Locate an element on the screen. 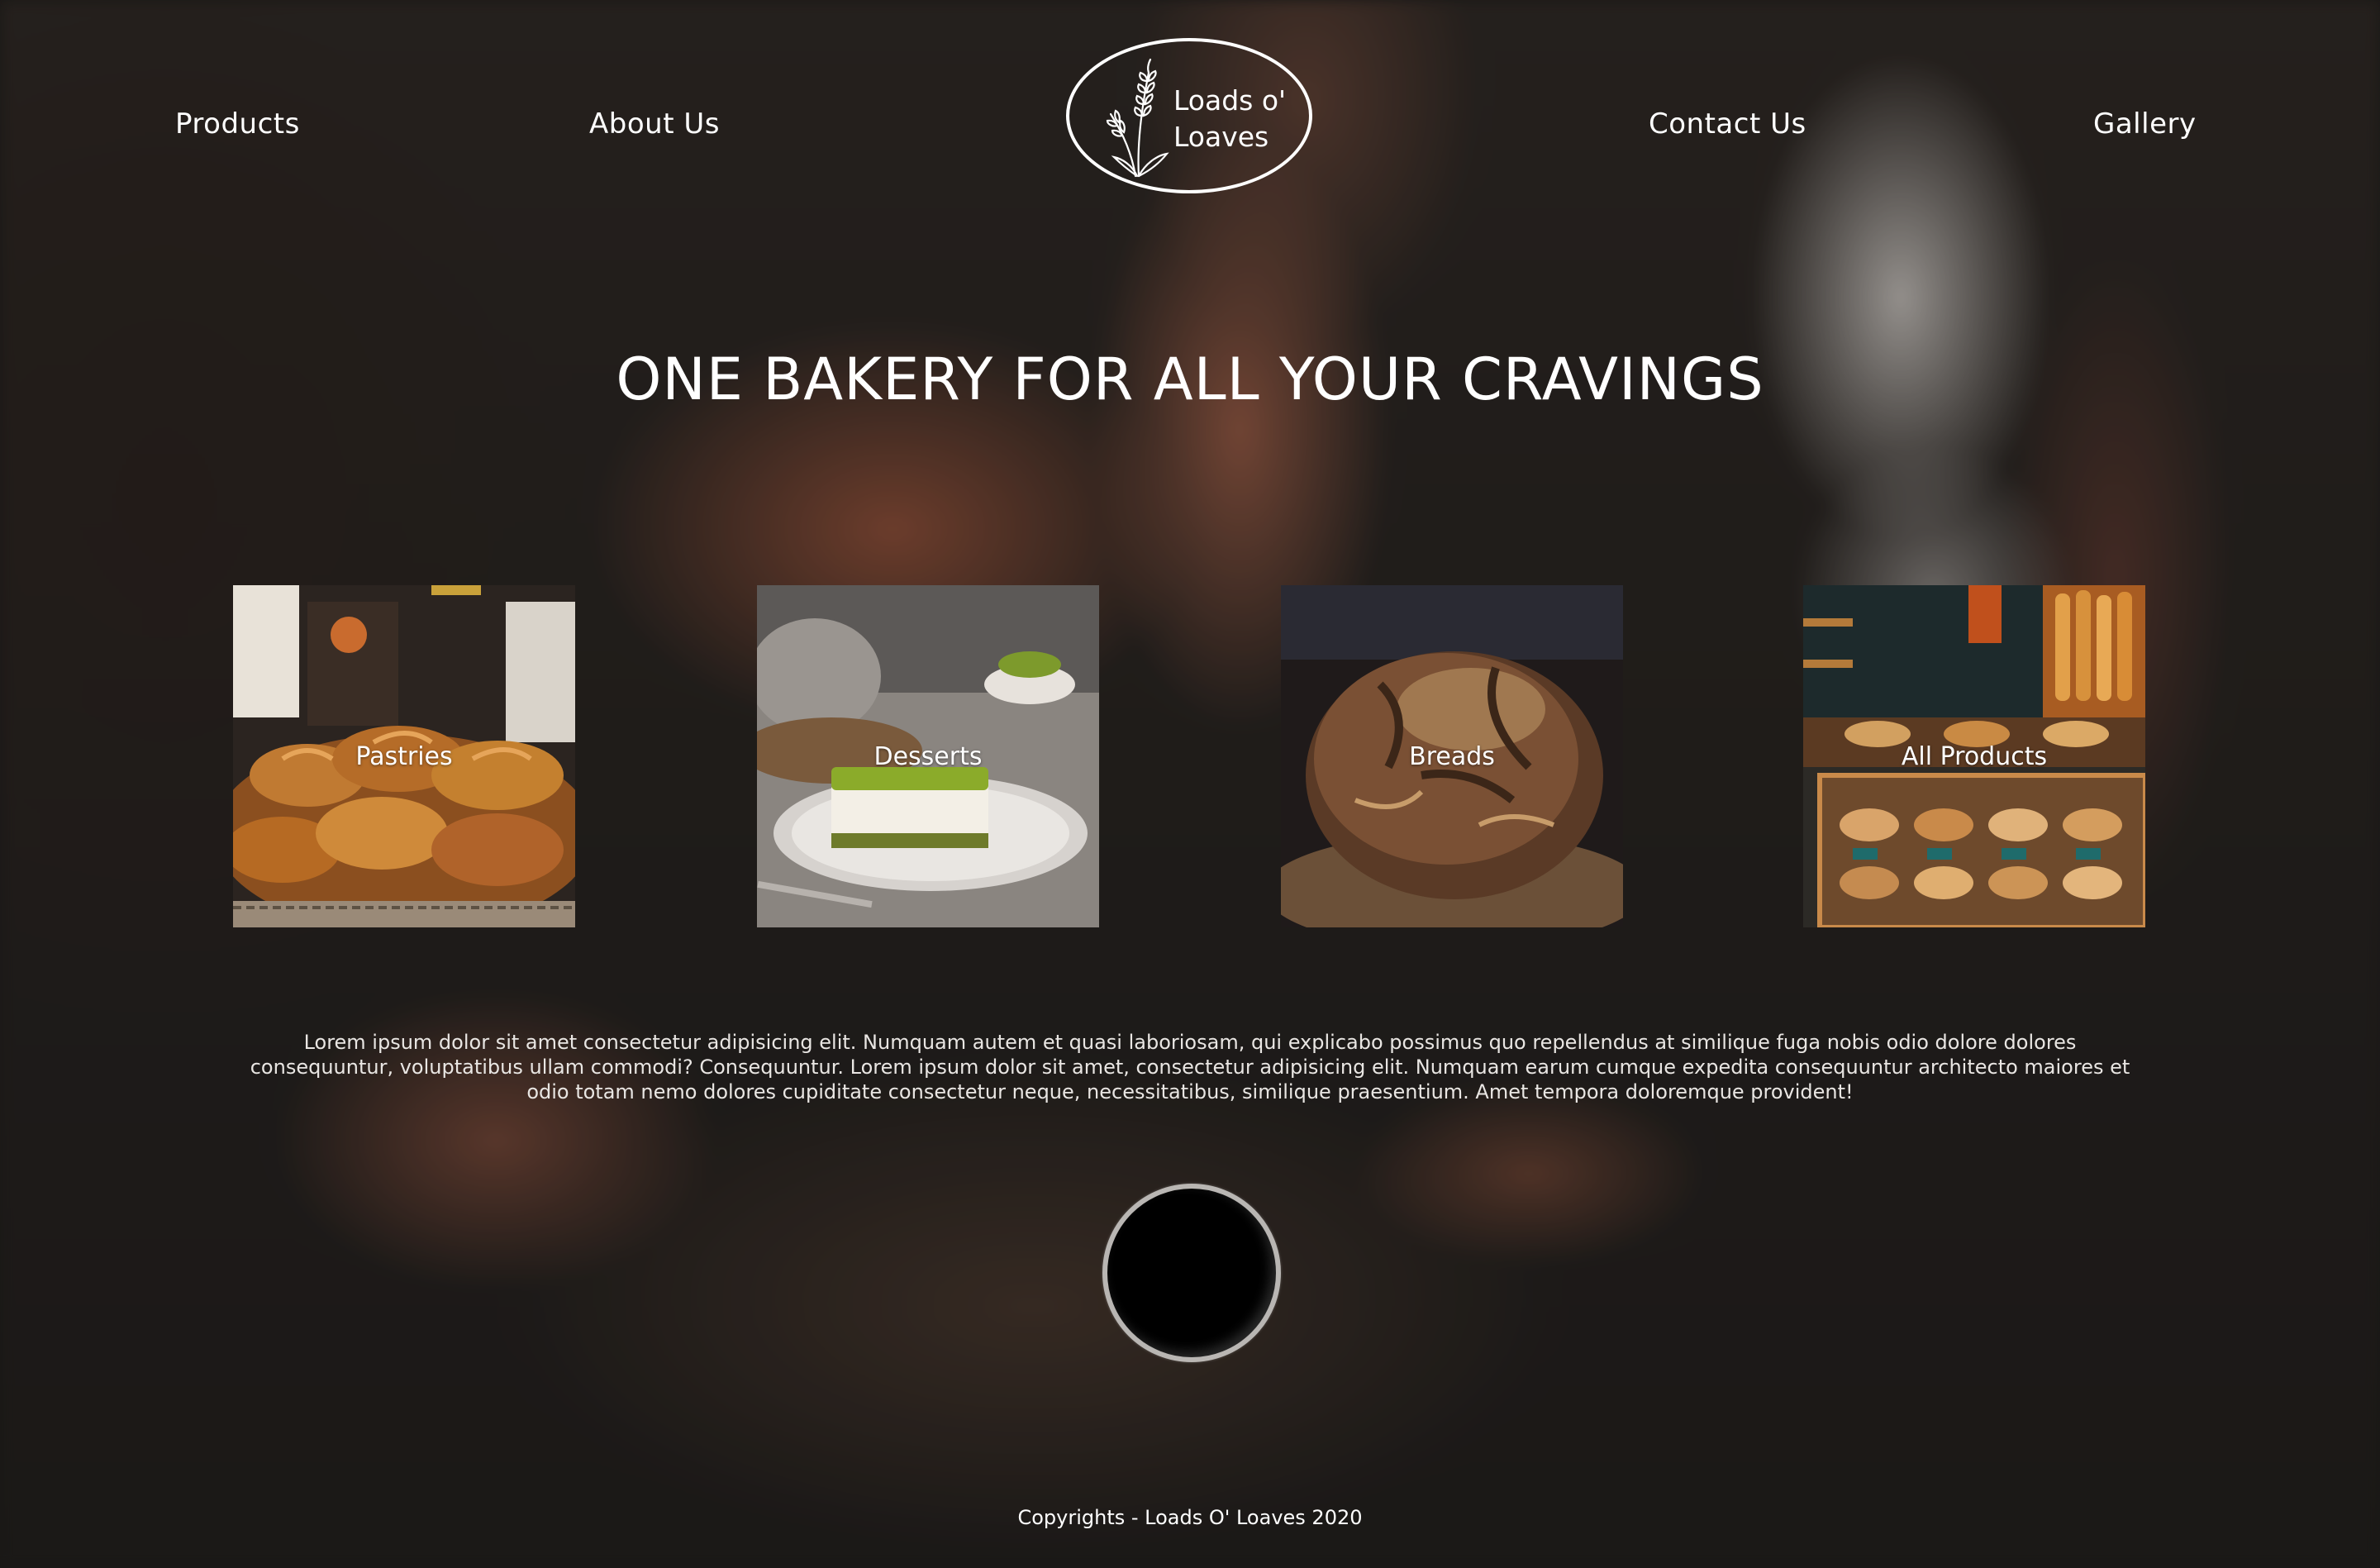  category-label-all-products: All Products is located at coordinates (1974, 756).